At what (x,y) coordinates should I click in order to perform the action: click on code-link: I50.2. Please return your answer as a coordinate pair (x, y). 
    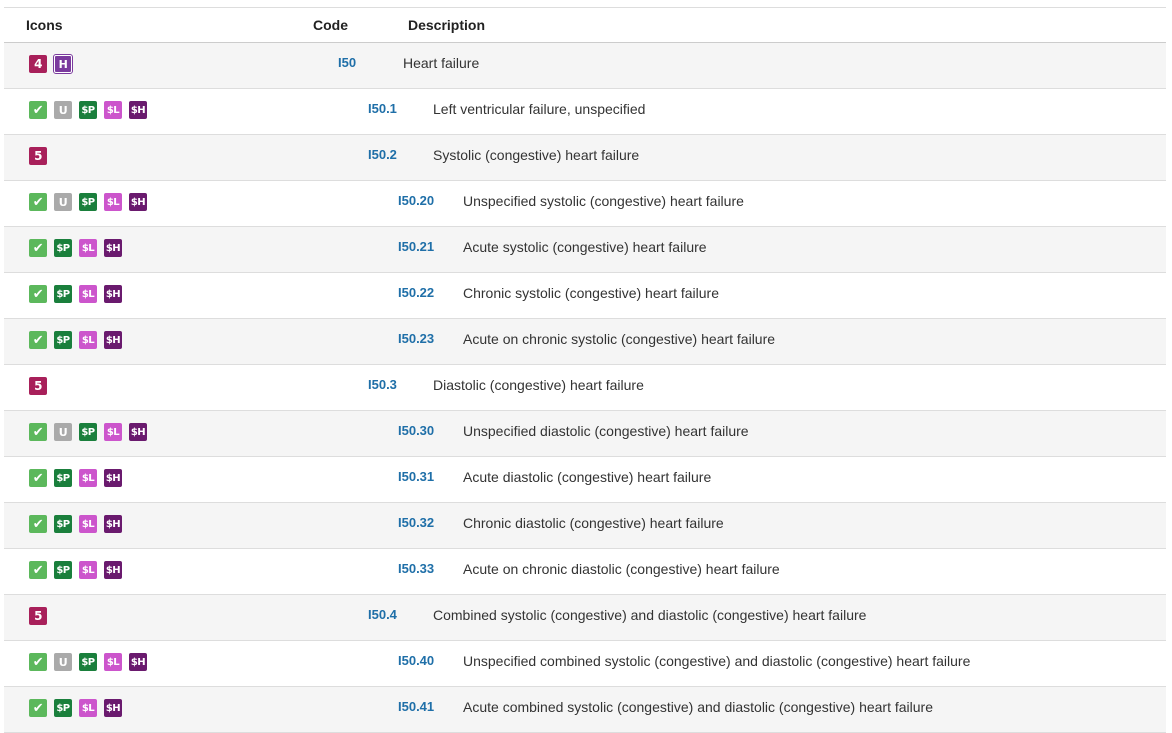
    Looking at the image, I should click on (382, 154).